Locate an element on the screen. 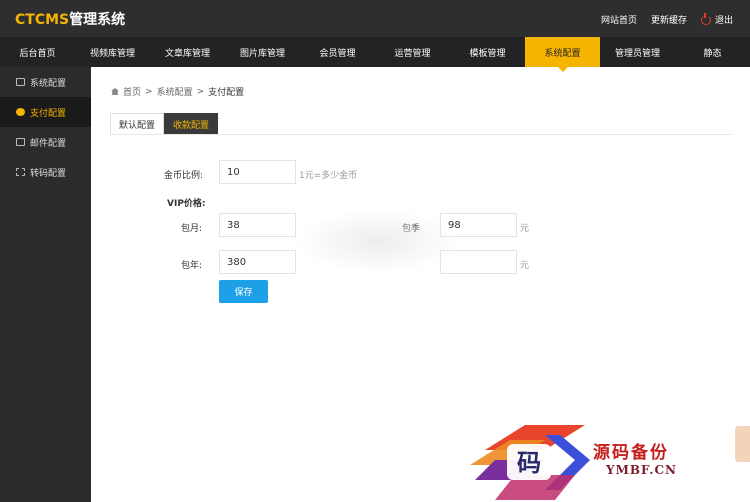 Image resolution: width=750 pixels, height=502 pixels. sidebar-item-transcode: 转码配置 is located at coordinates (45, 172).